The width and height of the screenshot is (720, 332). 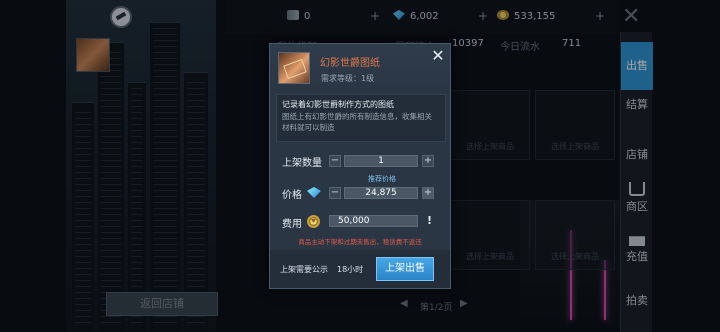 I want to click on quantity-label: 上架数量, so click(x=302, y=163).